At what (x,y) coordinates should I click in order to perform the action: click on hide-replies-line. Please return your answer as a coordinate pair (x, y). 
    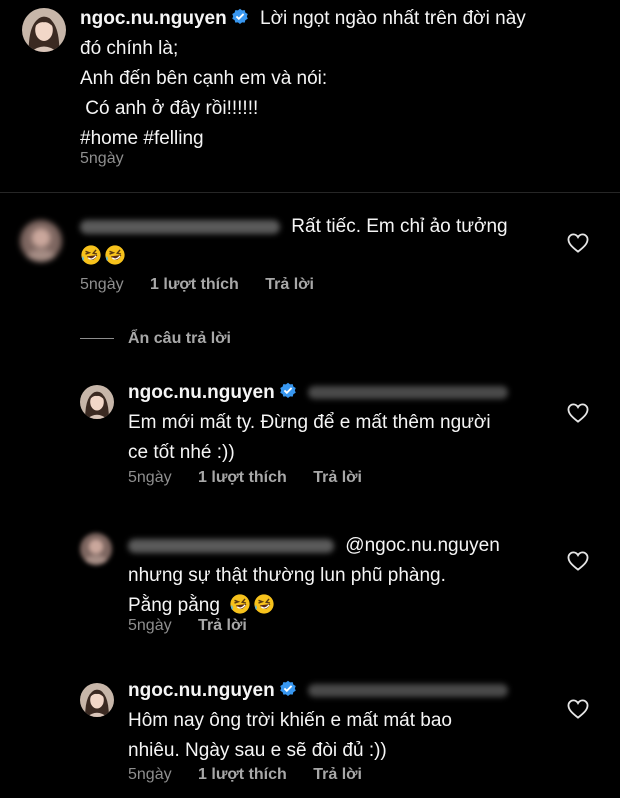
    Looking at the image, I should click on (97, 339).